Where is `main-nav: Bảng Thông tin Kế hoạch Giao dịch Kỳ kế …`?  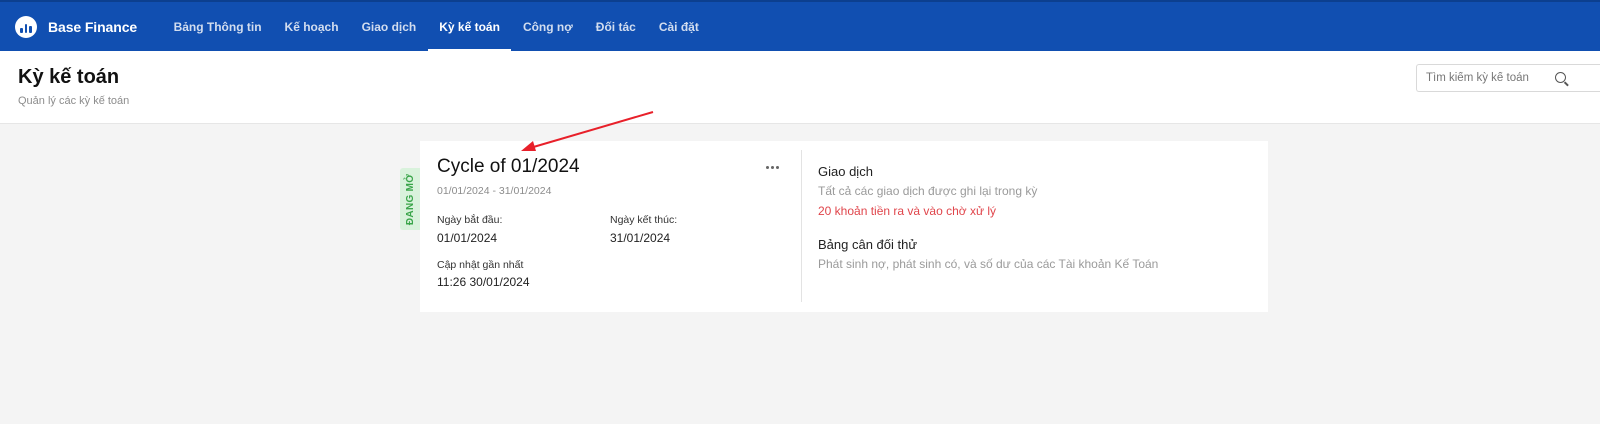
main-nav: Bảng Thông tin Kế hoạch Giao dịch Kỳ kế … is located at coordinates (436, 26).